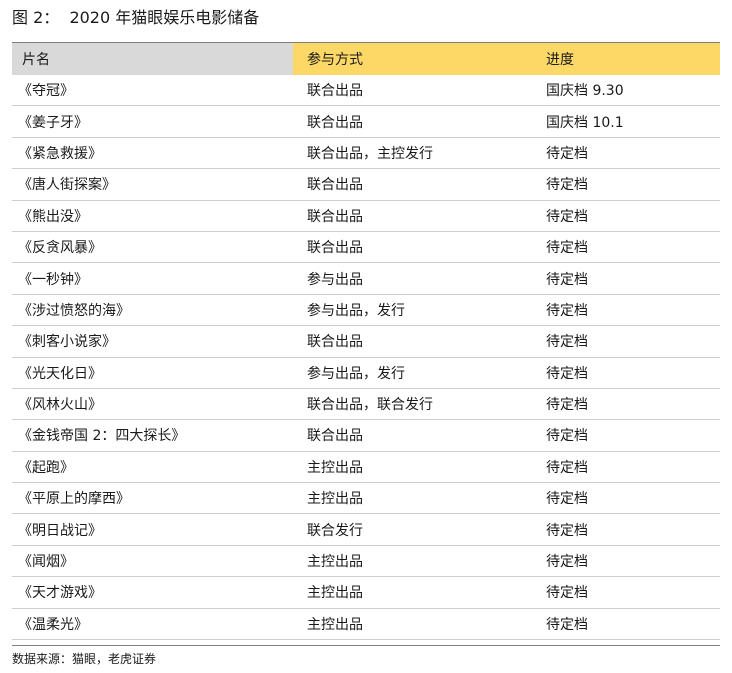  What do you see at coordinates (84, 659) in the screenshot?
I see `data-source: 数据来源：猫眼，老虎证券` at bounding box center [84, 659].